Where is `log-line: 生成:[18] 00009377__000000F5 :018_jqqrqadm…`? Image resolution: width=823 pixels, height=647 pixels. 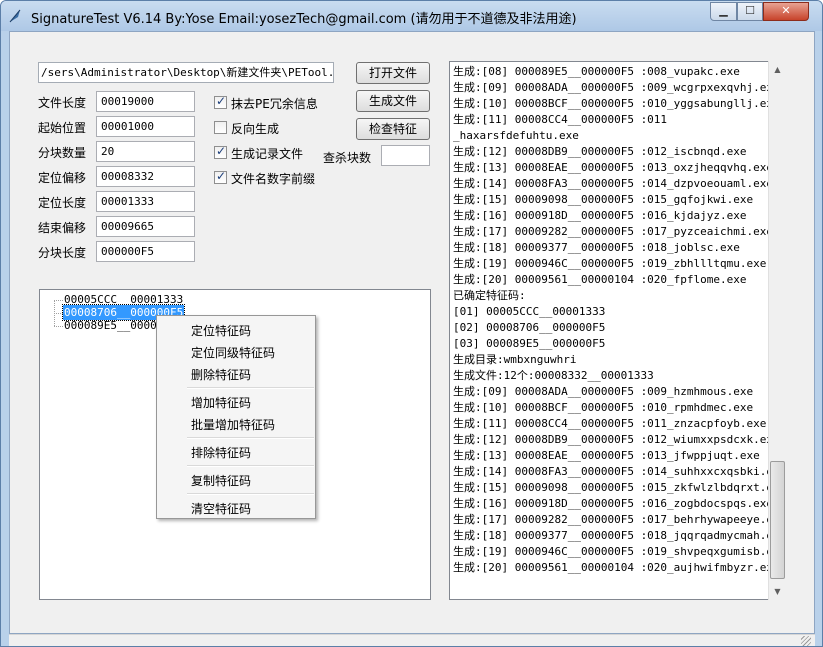
log-line: 生成:[18] 00009377__000000F5 :018_jqqrqadm… is located at coordinates (619, 535).